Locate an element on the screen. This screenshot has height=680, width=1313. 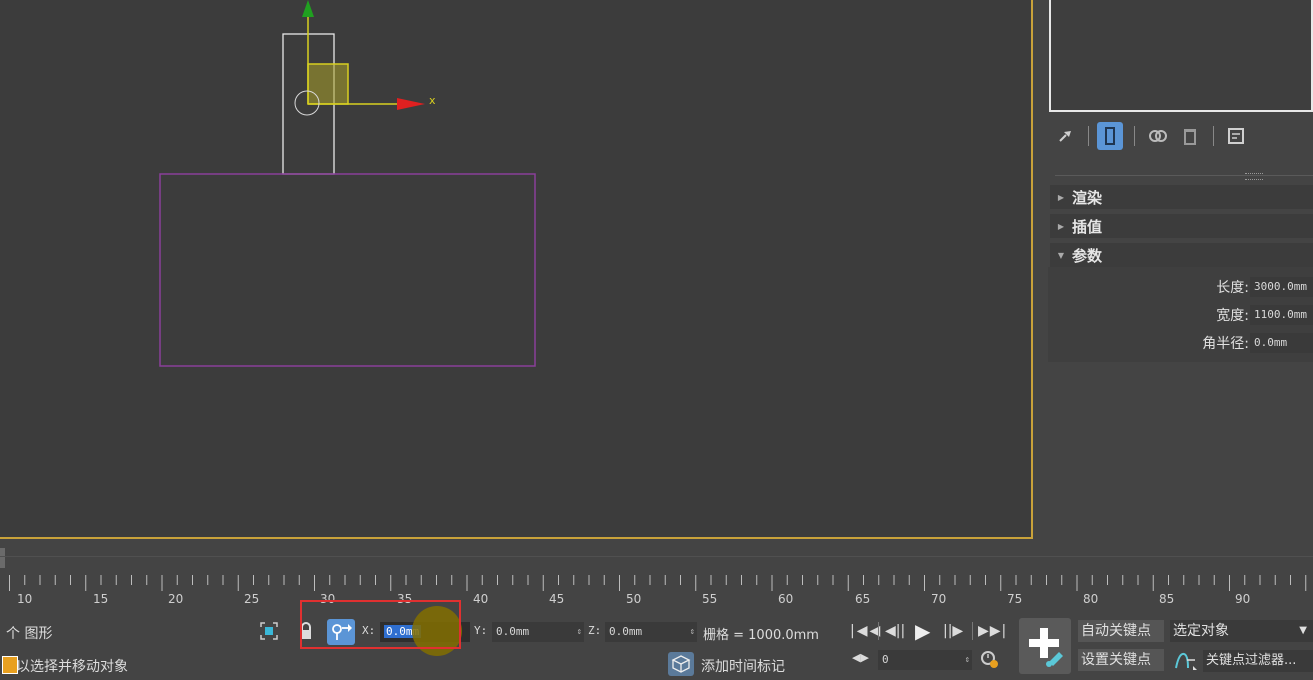
tick-label: 50 is located at coordinates (634, 599).